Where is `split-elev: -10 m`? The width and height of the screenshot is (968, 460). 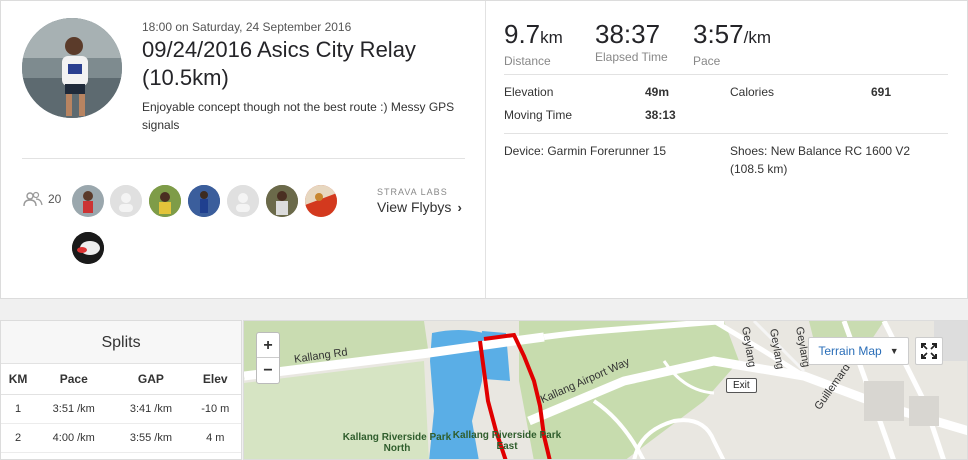 split-elev: -10 m is located at coordinates (215, 409).